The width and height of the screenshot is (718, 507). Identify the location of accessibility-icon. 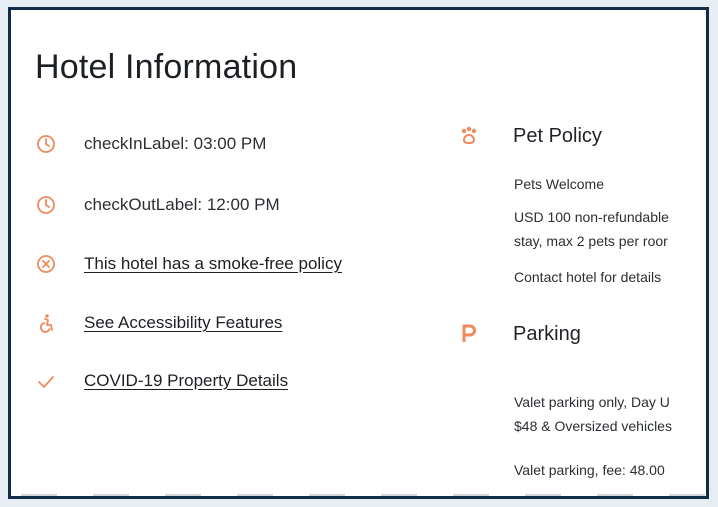
(46, 323).